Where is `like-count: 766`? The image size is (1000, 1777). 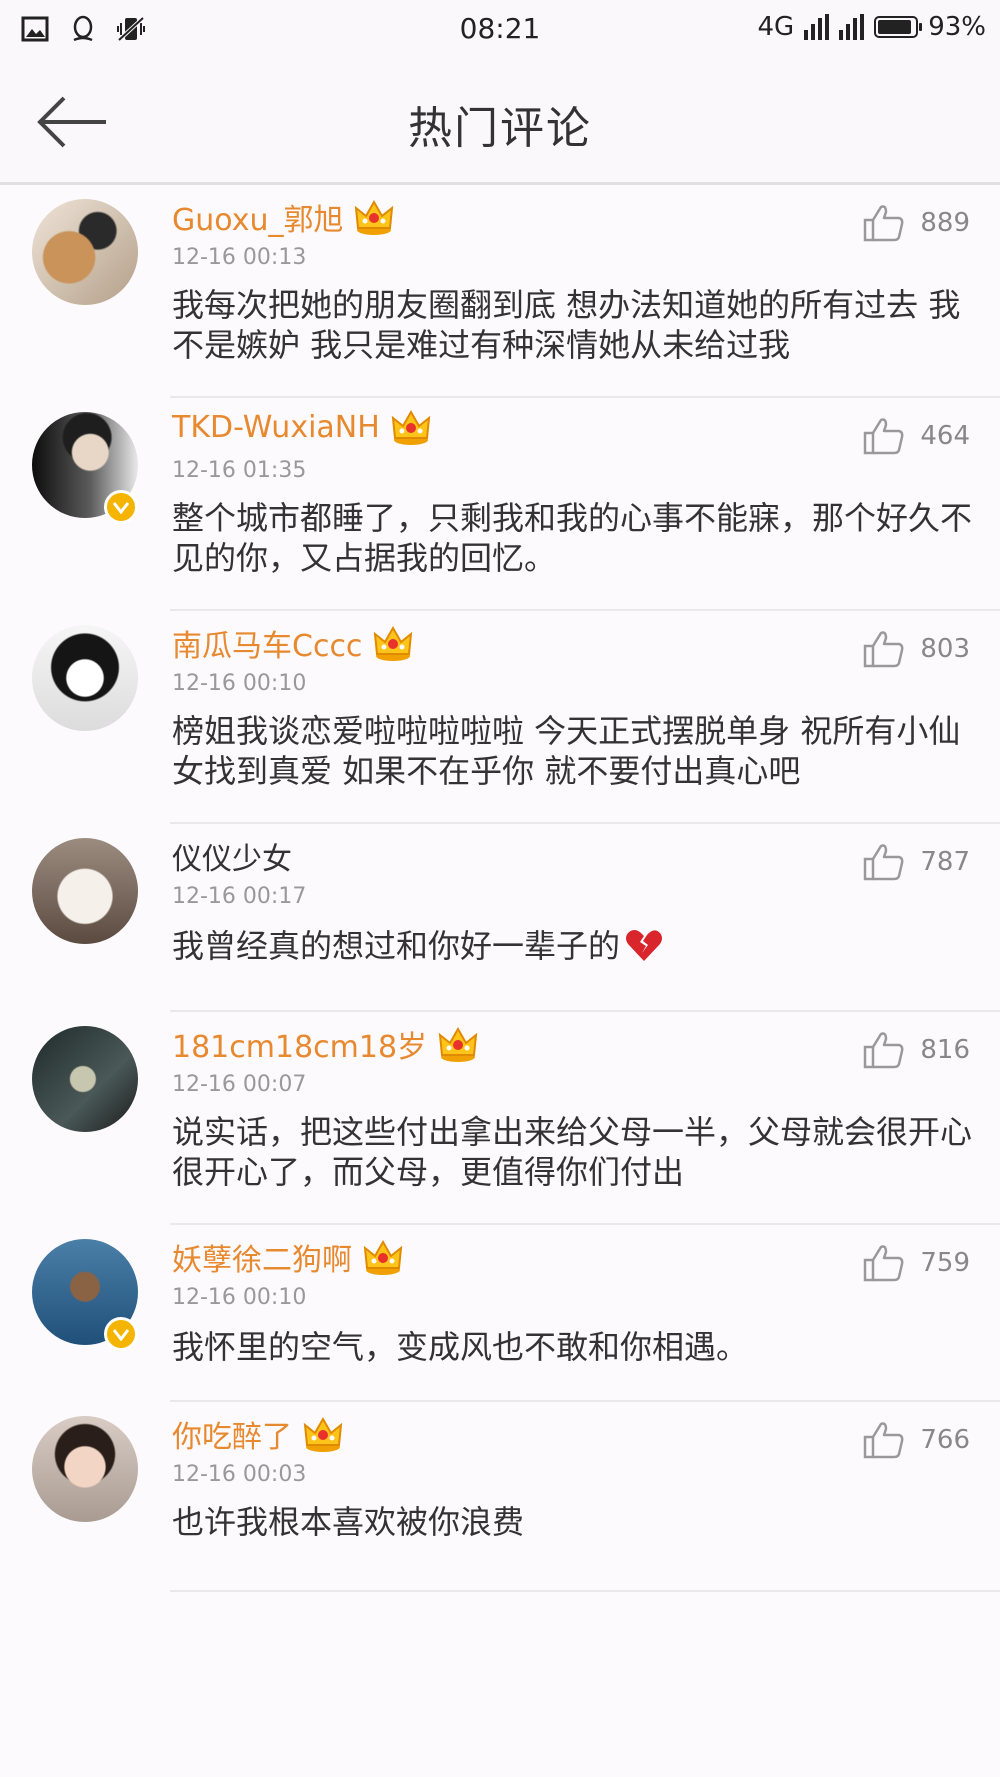 like-count: 766 is located at coordinates (945, 1440).